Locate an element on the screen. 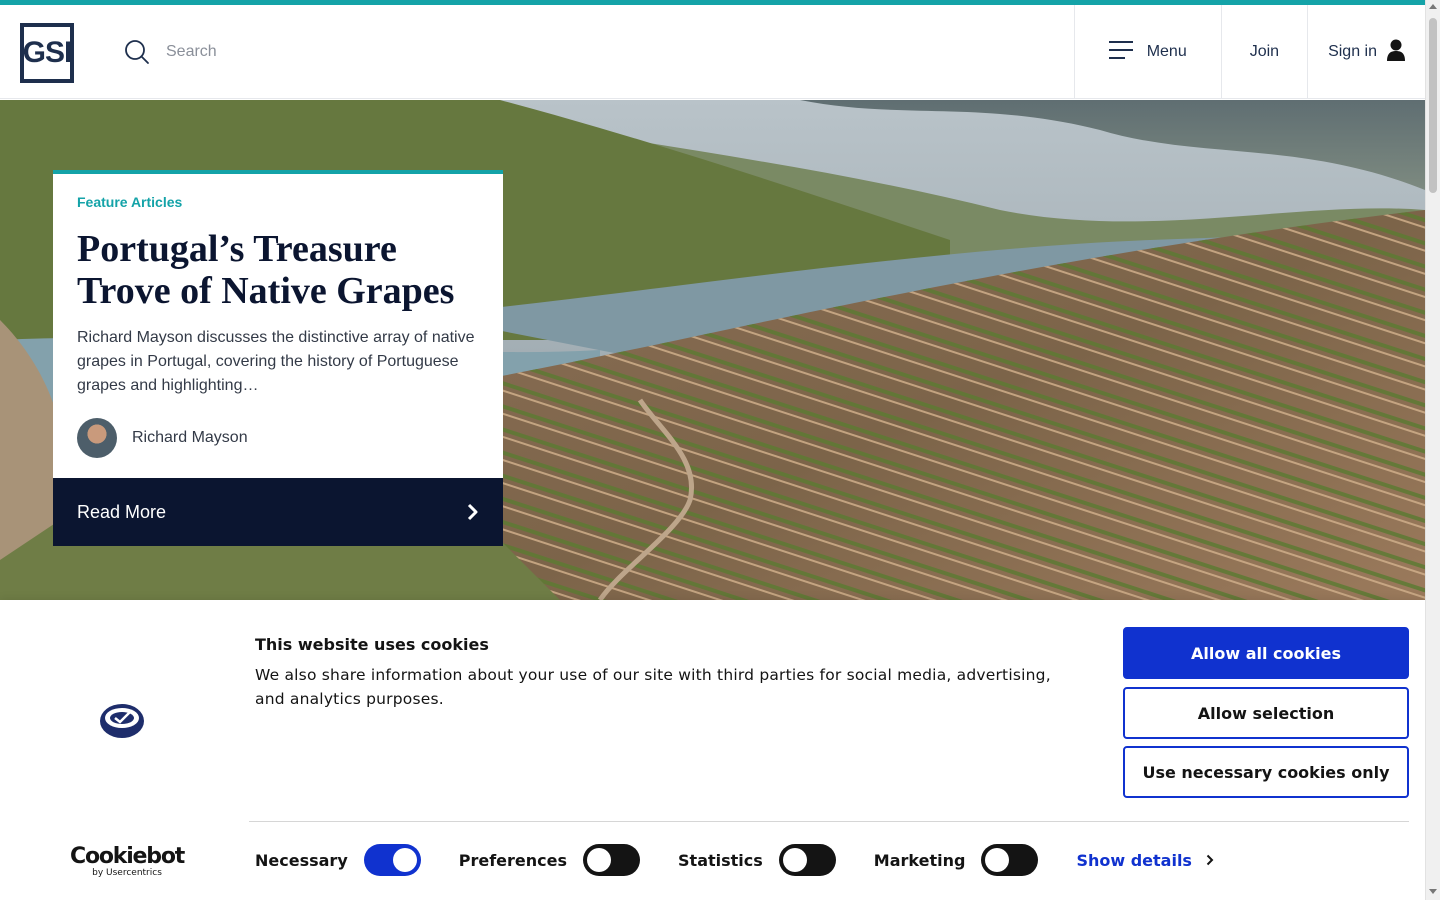 The height and width of the screenshot is (900, 1440). scroll-thumb is located at coordinates (1433, 105).